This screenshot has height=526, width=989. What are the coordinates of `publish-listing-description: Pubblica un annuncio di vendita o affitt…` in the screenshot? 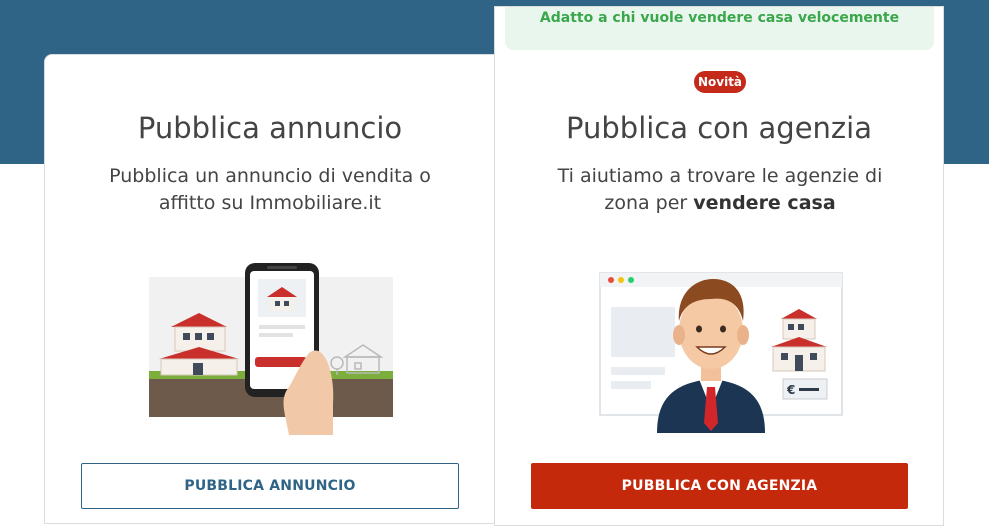 It's located at (270, 190).